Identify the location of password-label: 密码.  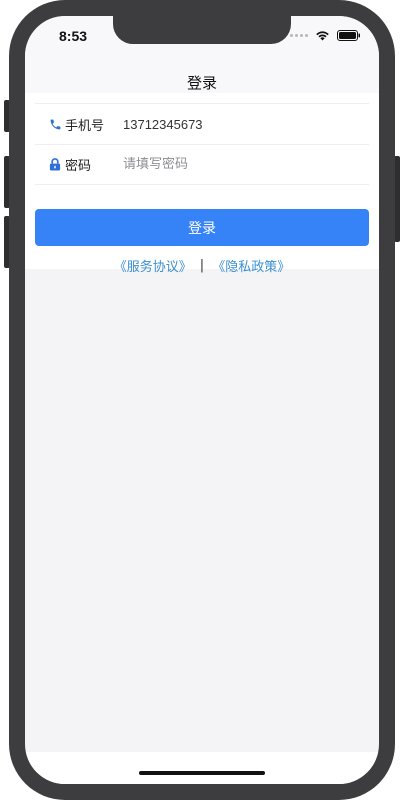
(78, 166).